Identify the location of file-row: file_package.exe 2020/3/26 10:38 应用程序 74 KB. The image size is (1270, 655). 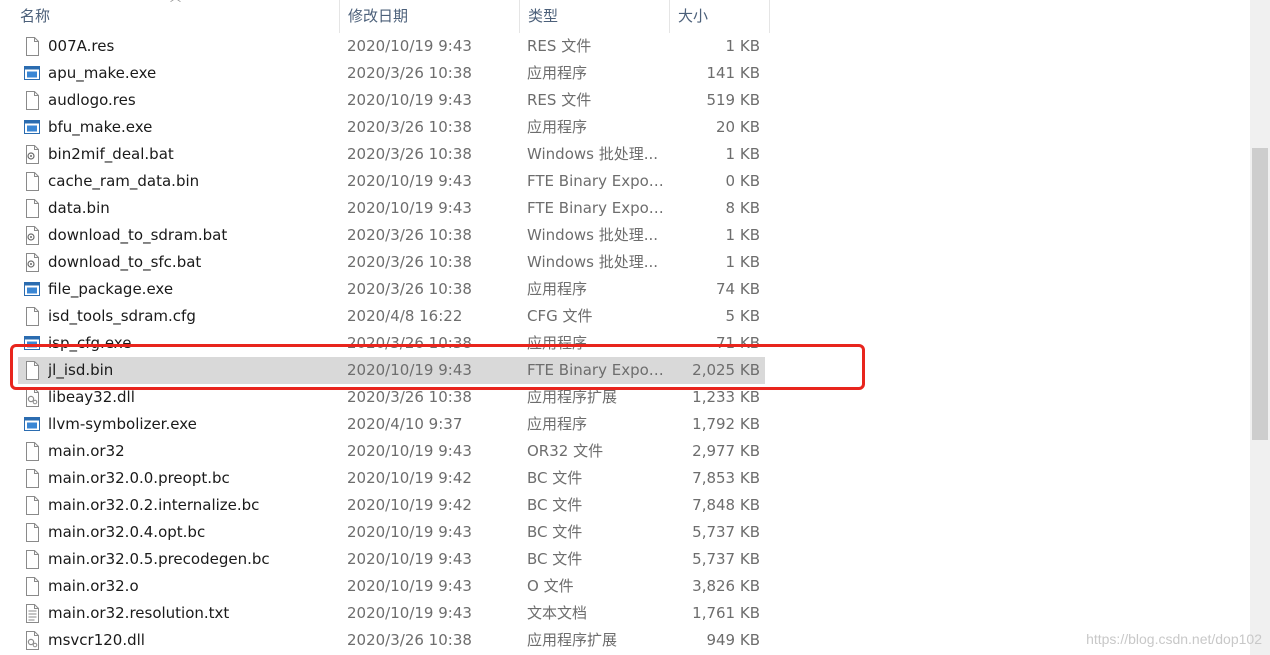
(625, 289).